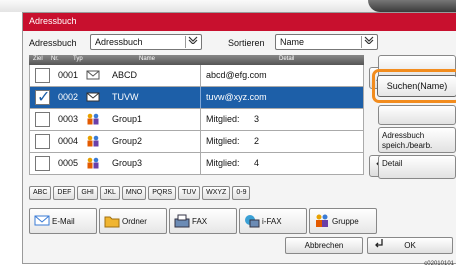 The image size is (456, 267). I want to click on email-label: E-Mail, so click(63, 221).